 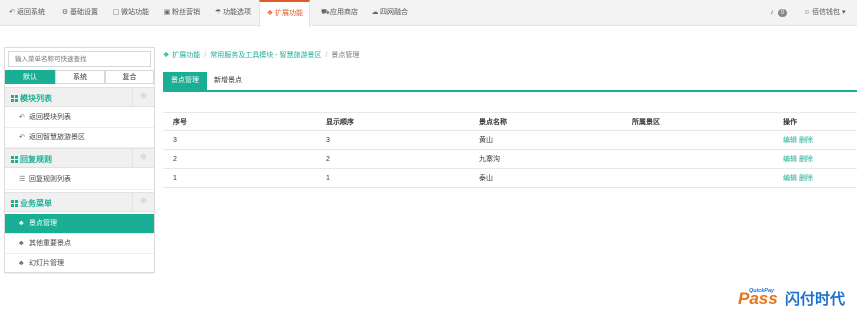 I want to click on topnav-fan-marketing: ▣ 粉丝营销, so click(x=181, y=13).